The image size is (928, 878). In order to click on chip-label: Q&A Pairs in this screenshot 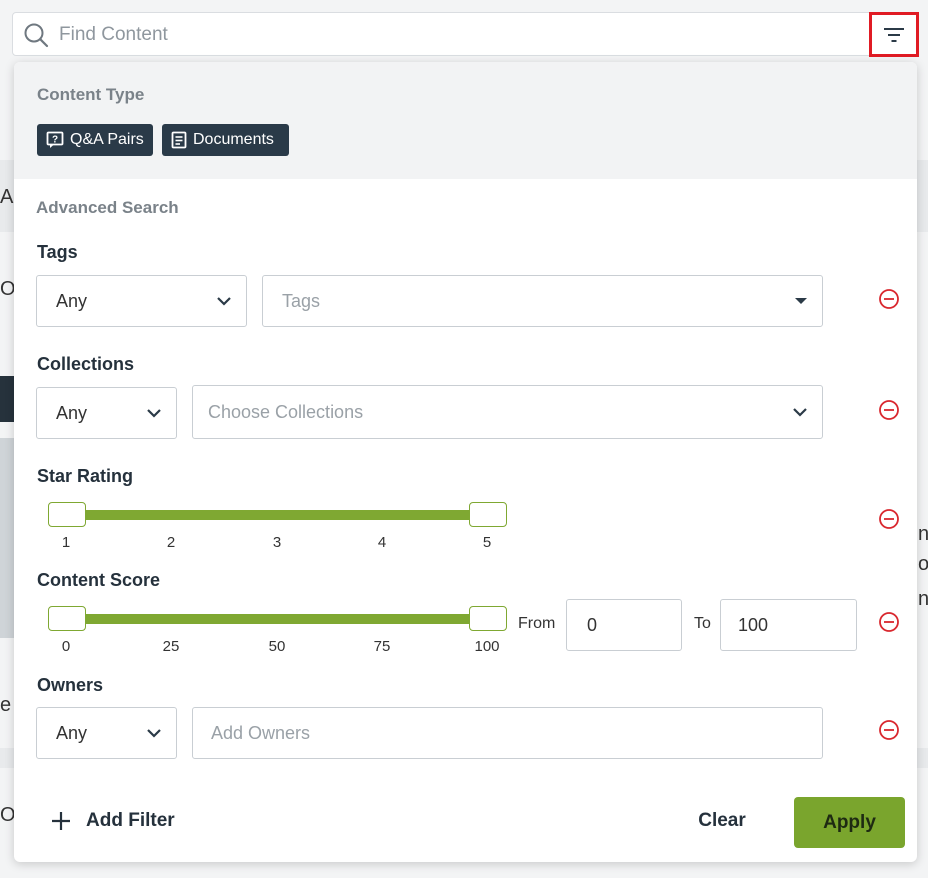, I will do `click(107, 139)`.